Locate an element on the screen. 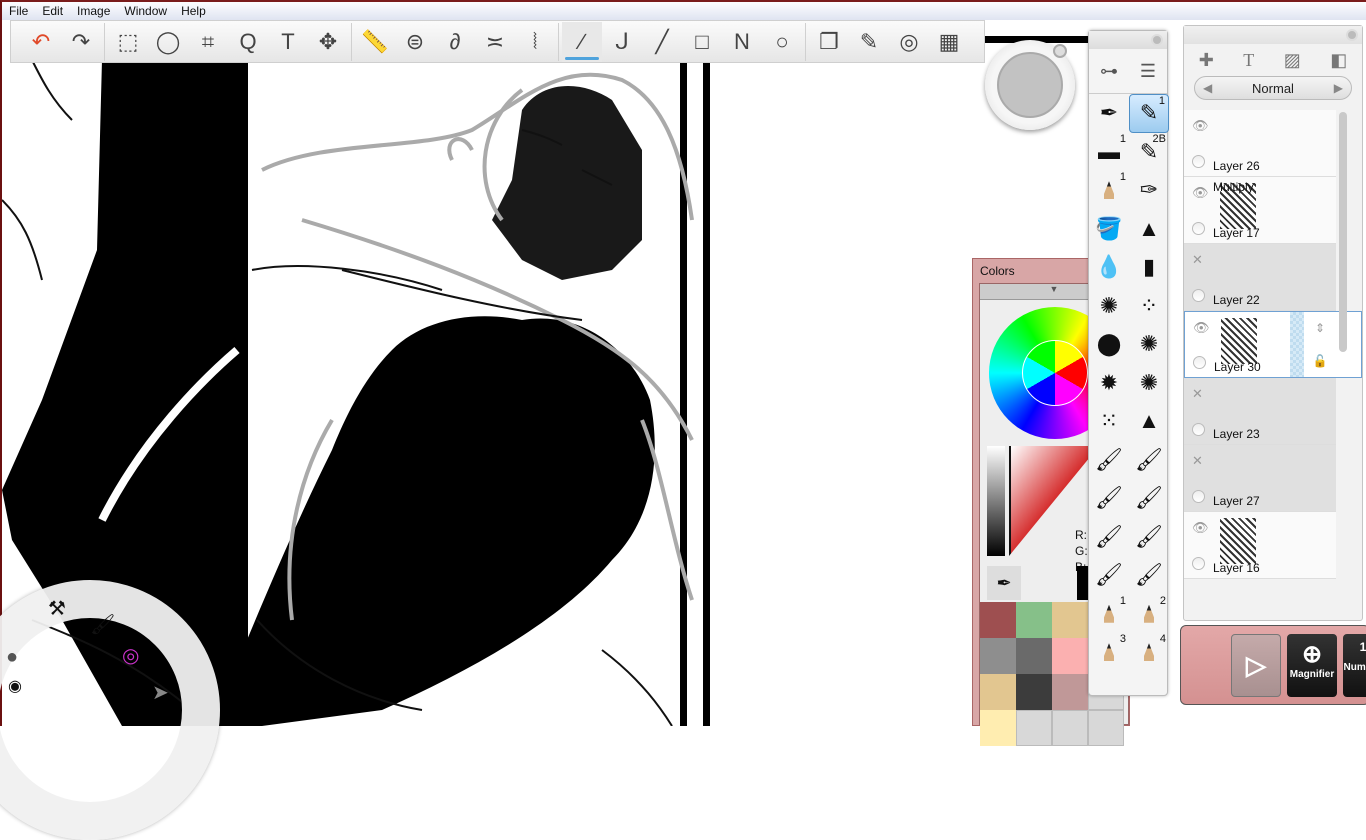 This screenshot has height=840, width=1366. layer-row: ✕ Layer 23 is located at coordinates (1260, 411).